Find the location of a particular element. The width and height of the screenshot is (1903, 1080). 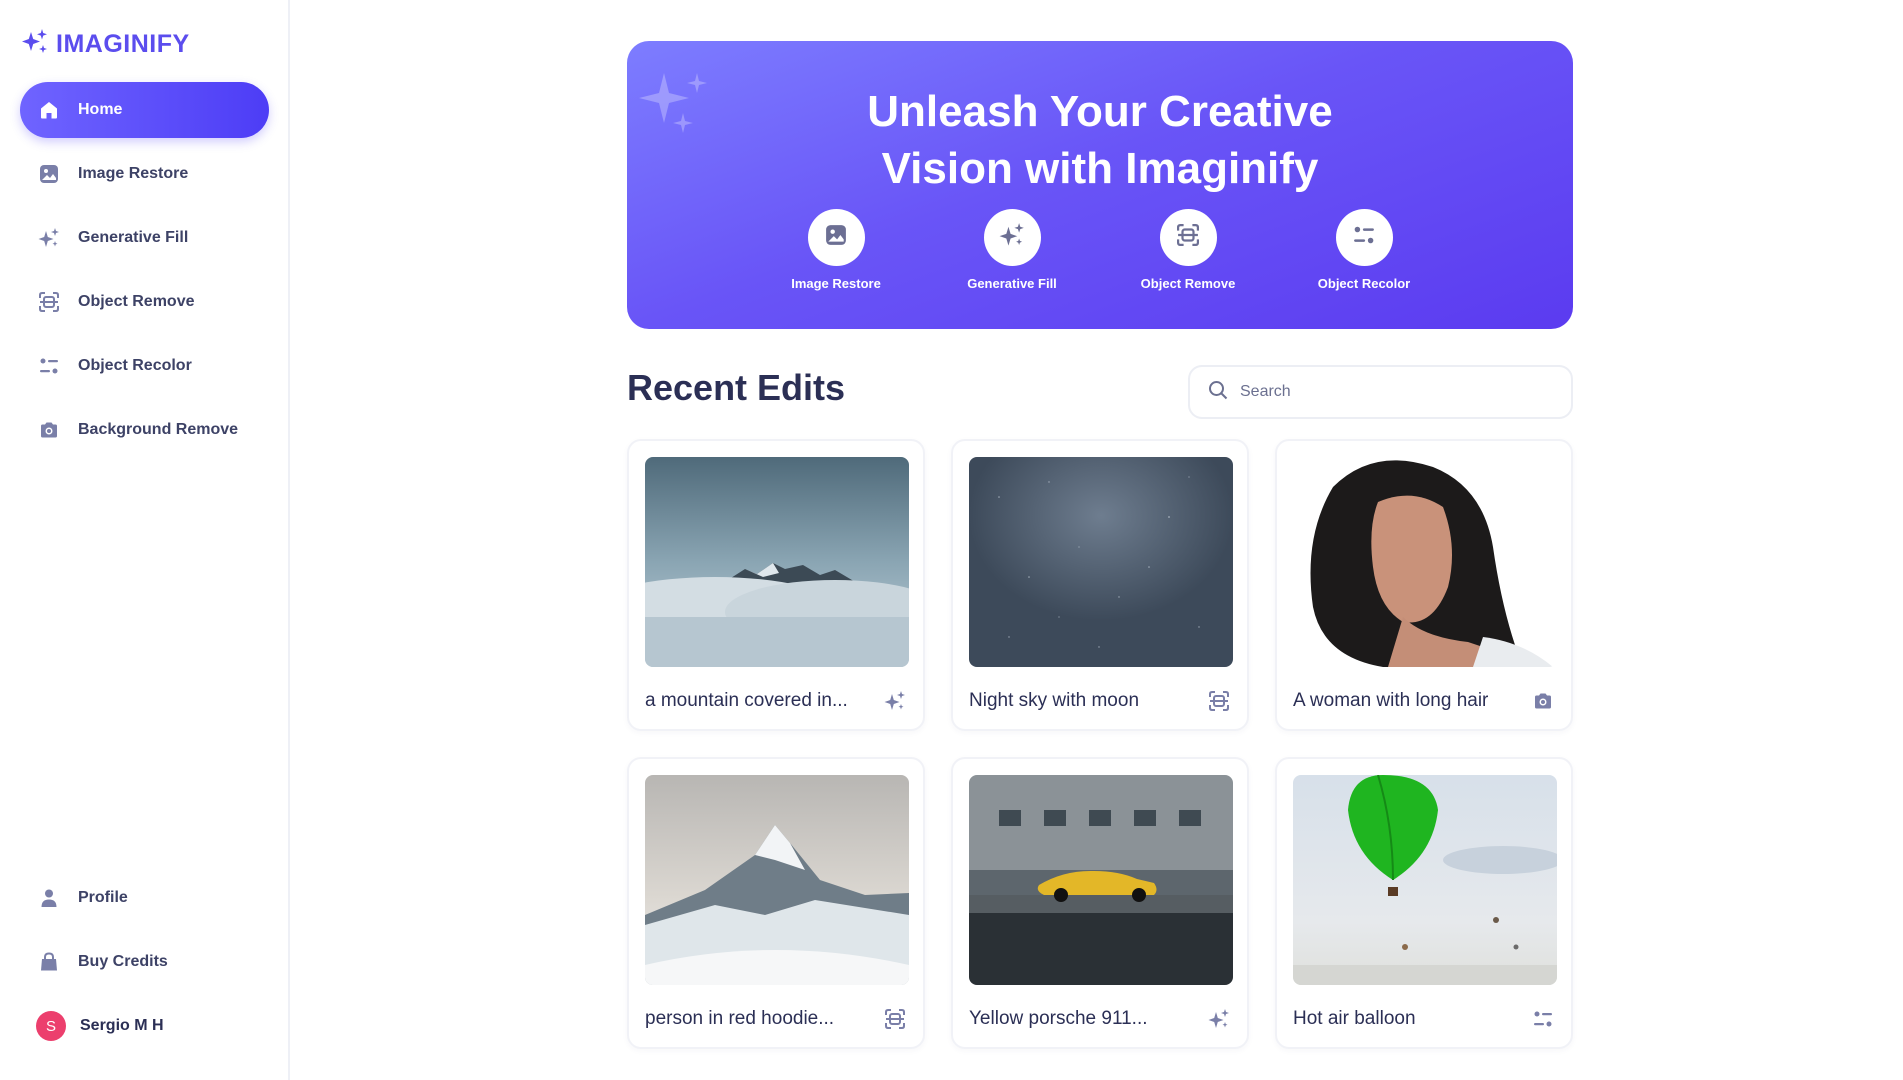

hero-title-line2: Vision with Imaginify is located at coordinates (1100, 168).